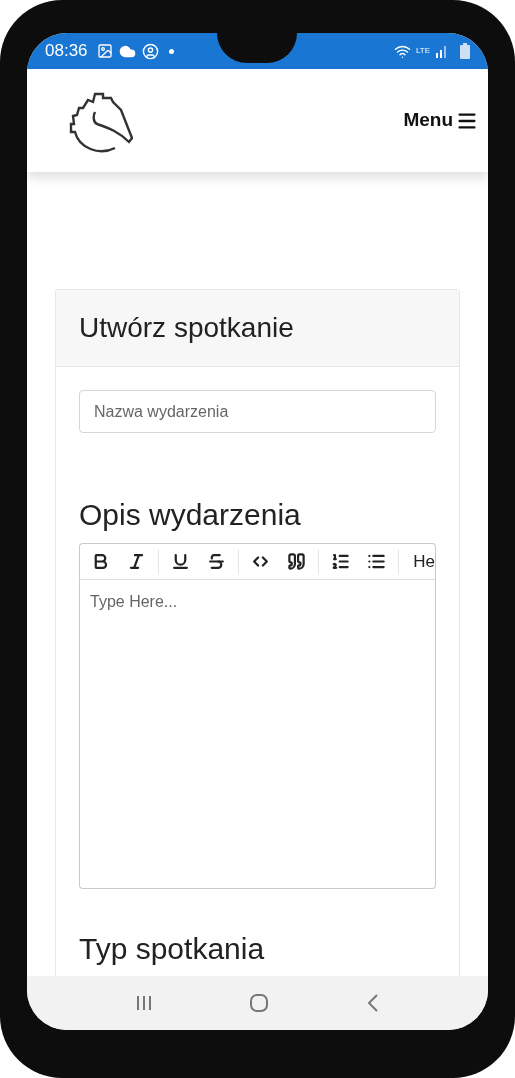 The height and width of the screenshot is (1078, 515). Describe the element at coordinates (442, 51) in the screenshot. I see `signal-icon` at that location.